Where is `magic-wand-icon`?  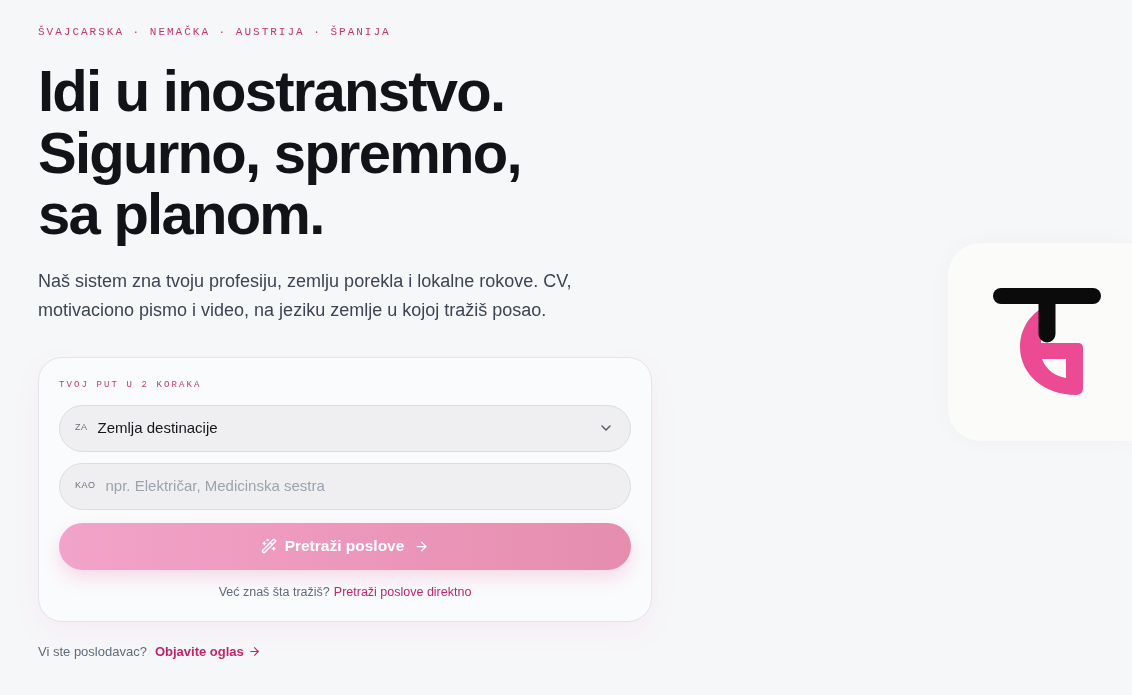
magic-wand-icon is located at coordinates (268, 546).